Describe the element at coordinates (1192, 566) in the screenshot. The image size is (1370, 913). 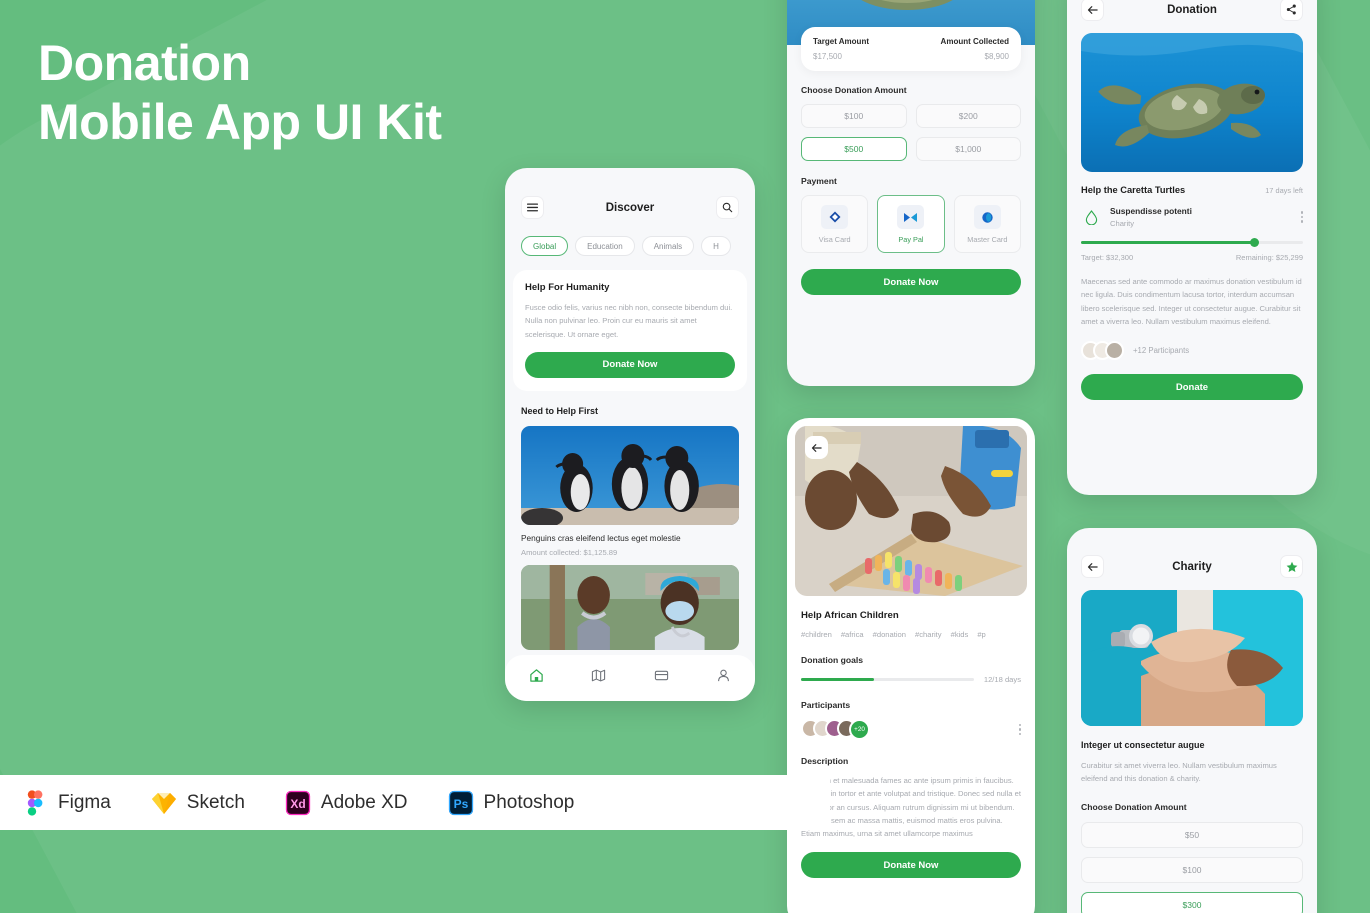
I see `page-title: Charity` at that location.